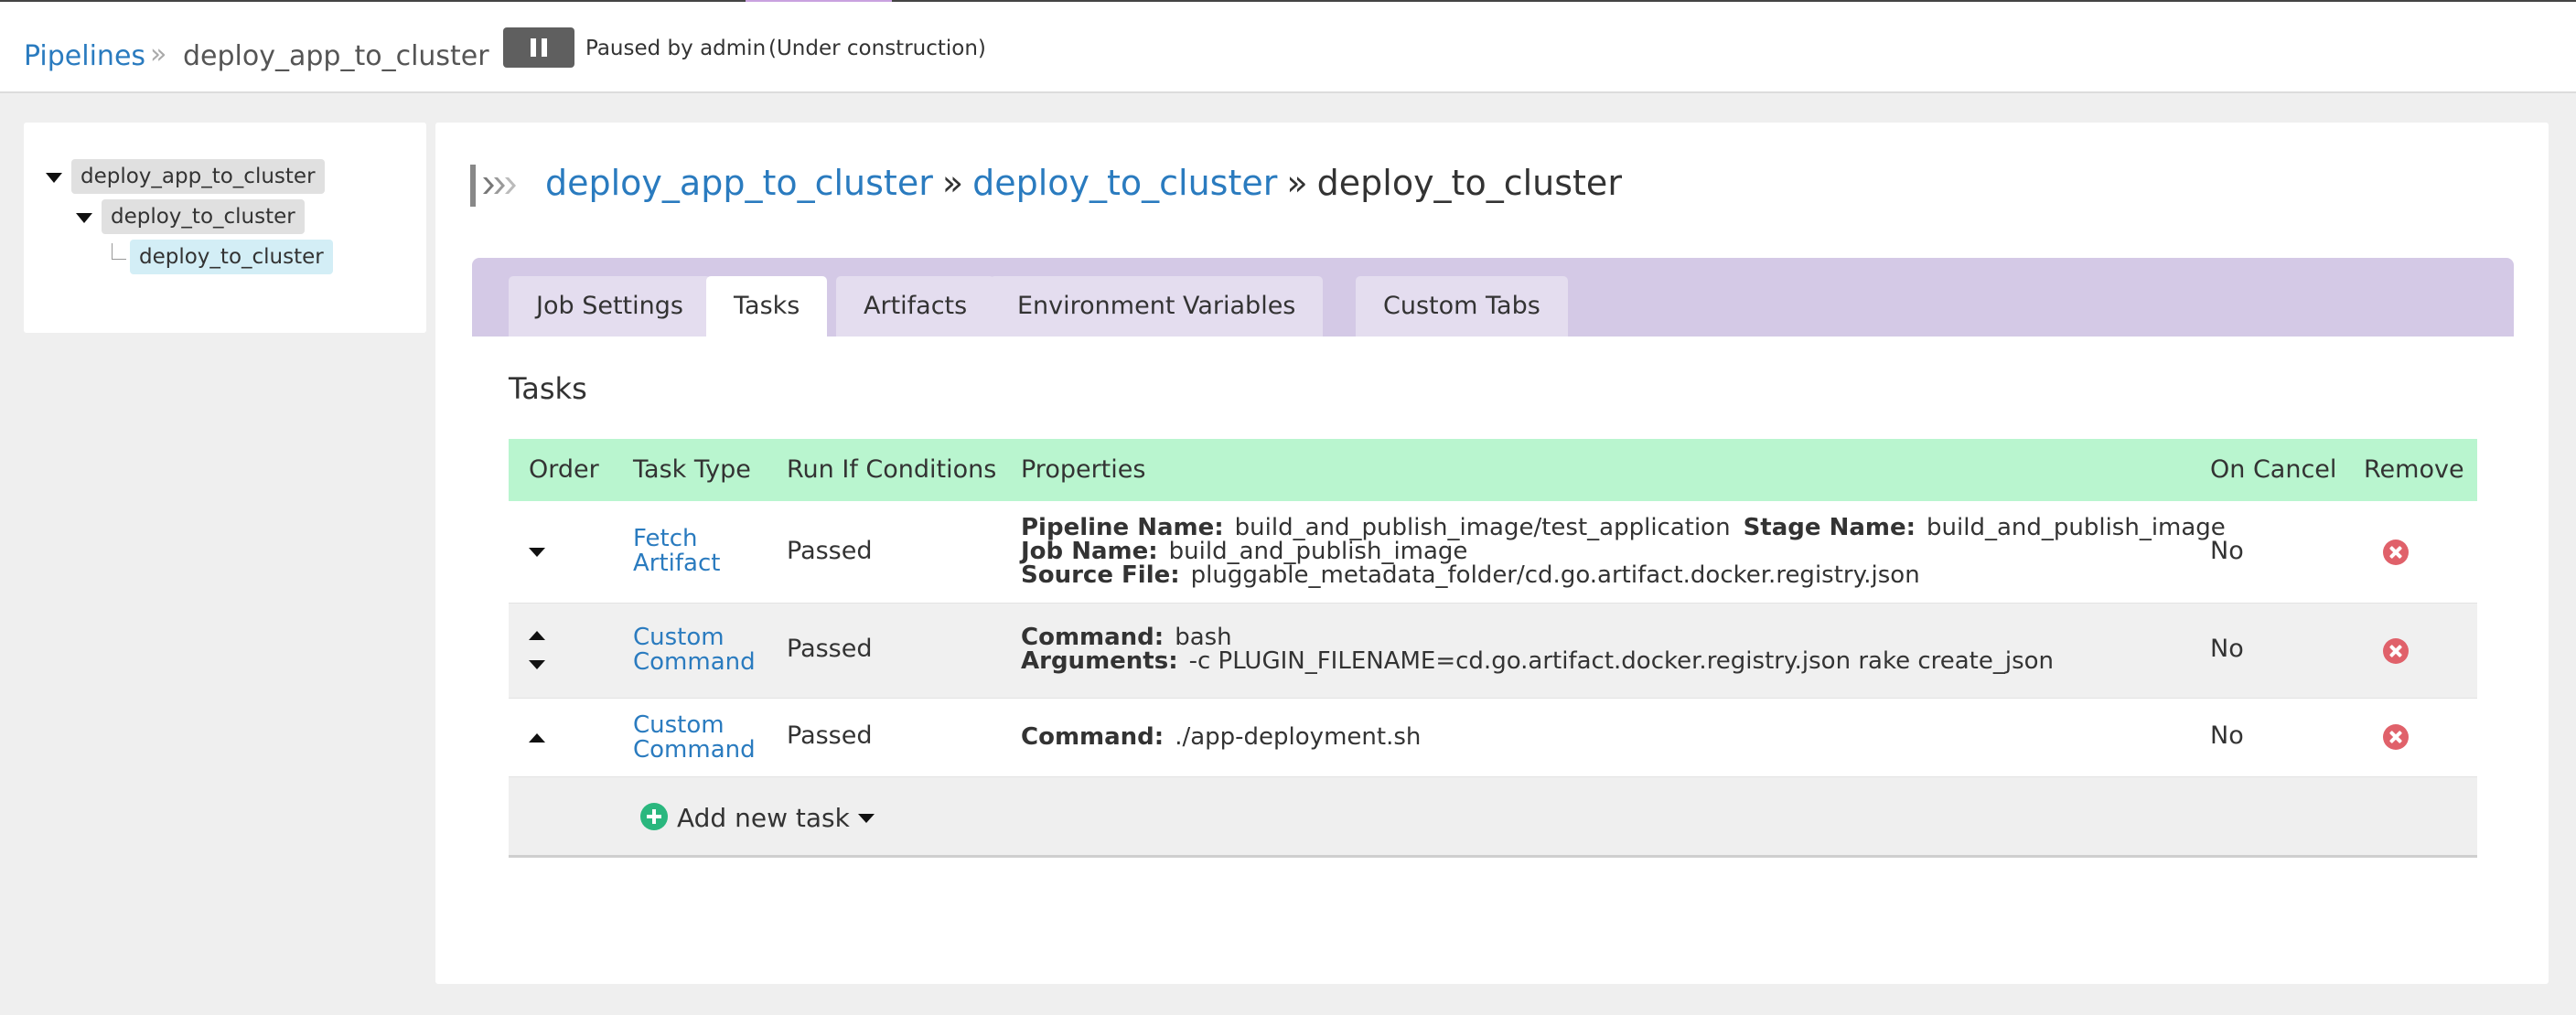 Image resolution: width=2576 pixels, height=1015 pixels. What do you see at coordinates (1083, 470) in the screenshot?
I see `header-properties: Properties` at bounding box center [1083, 470].